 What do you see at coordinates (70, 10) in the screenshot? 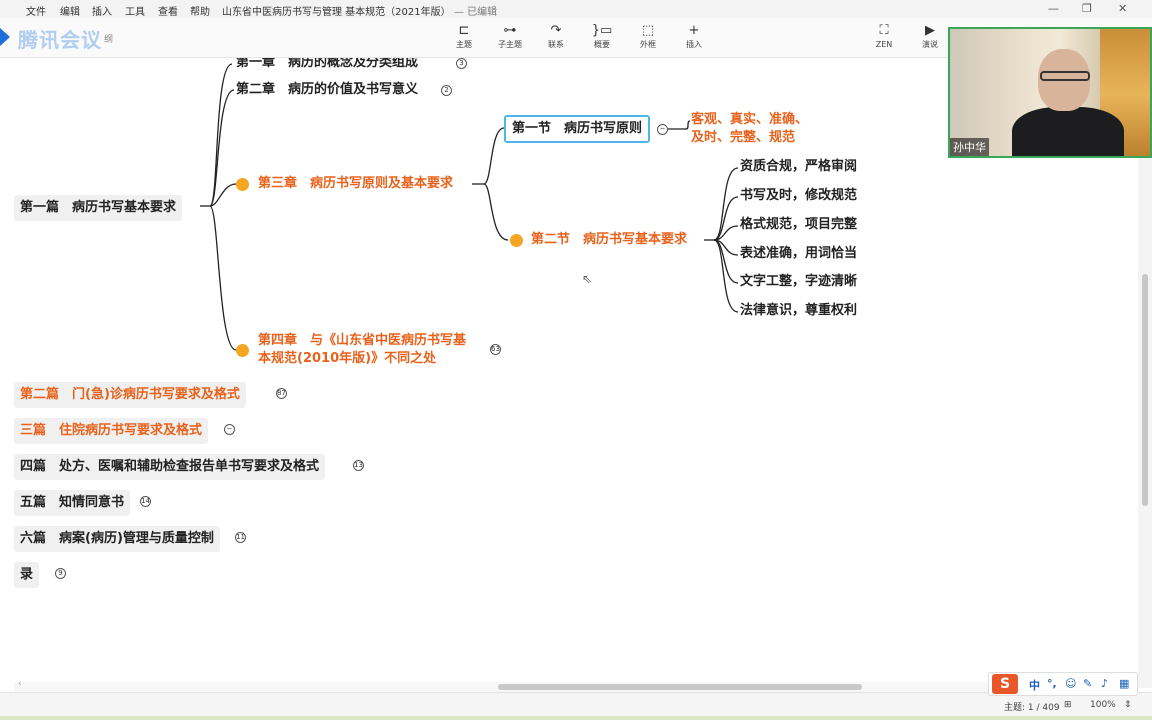
I see `menu-edit: 编辑` at bounding box center [70, 10].